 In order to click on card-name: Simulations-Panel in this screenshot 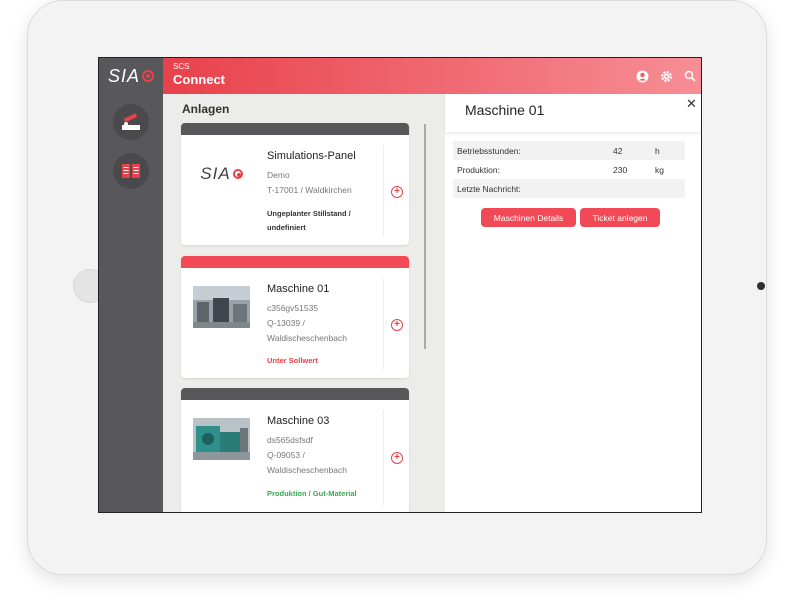, I will do `click(311, 156)`.